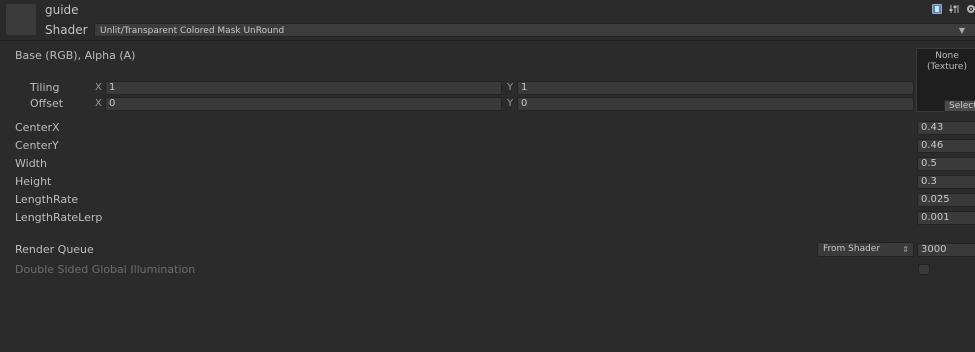 Image resolution: width=975 pixels, height=352 pixels. I want to click on updown-arrow-icon: ⇕, so click(905, 249).